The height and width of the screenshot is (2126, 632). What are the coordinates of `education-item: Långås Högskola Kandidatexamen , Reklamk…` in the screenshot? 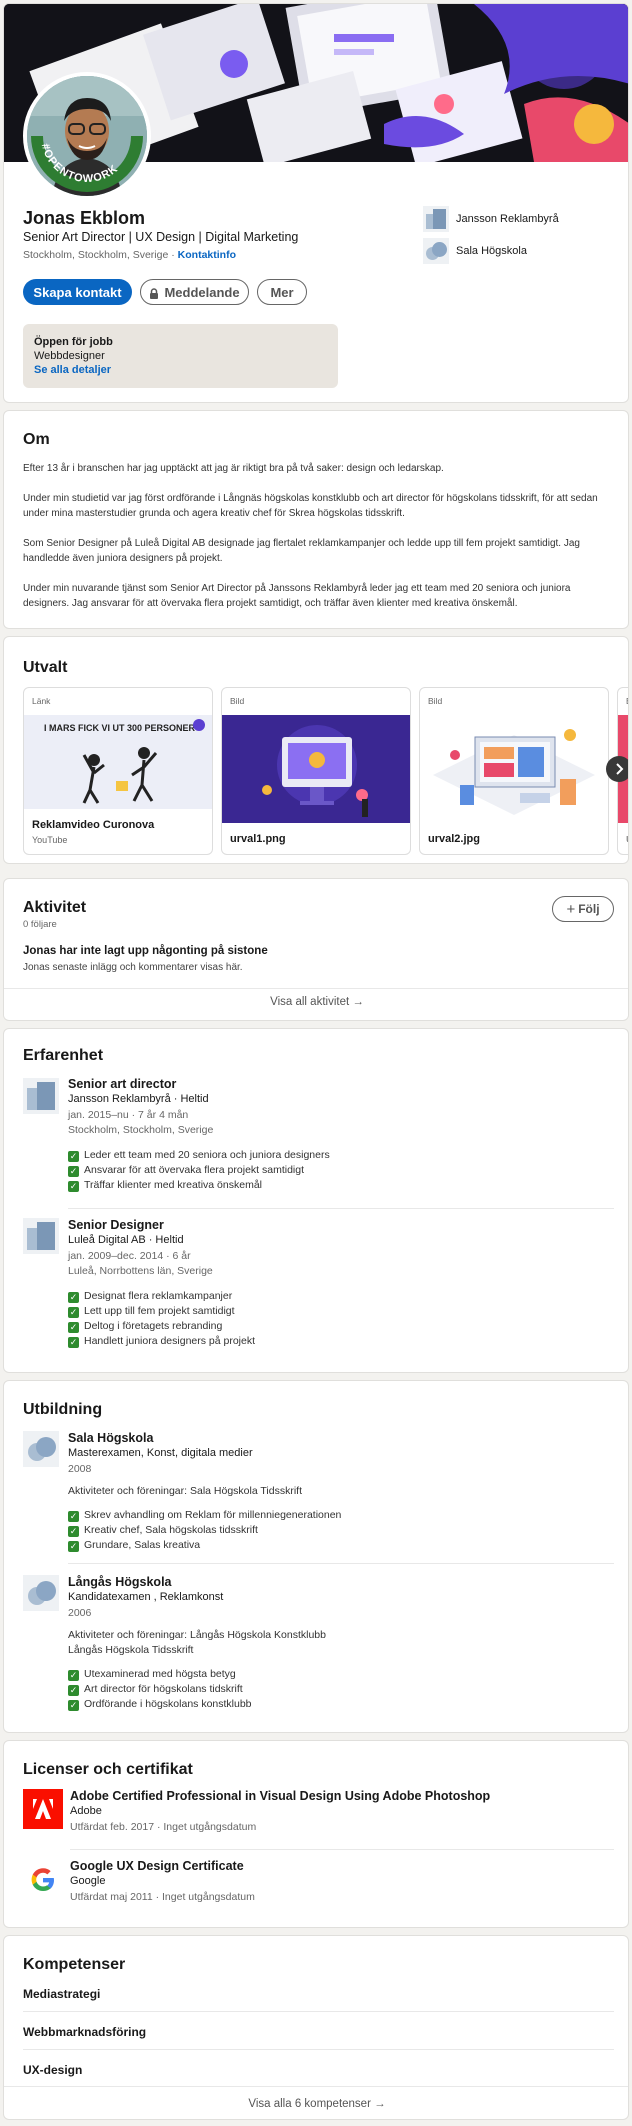 It's located at (197, 1644).